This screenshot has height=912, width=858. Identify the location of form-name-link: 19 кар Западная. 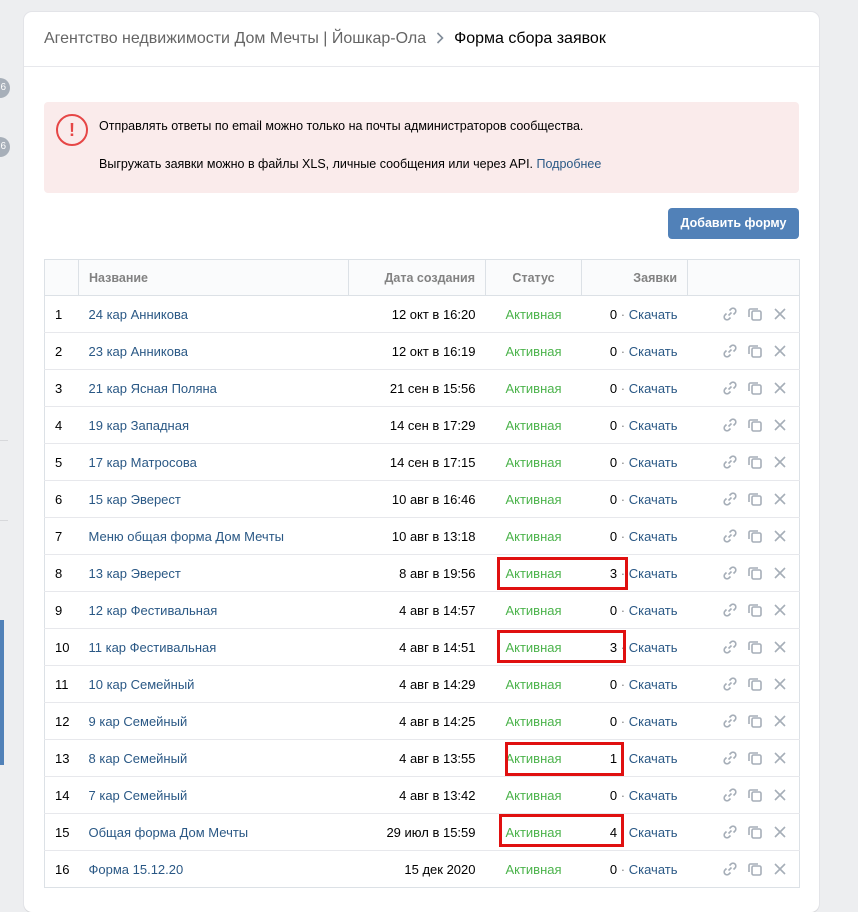
(139, 425).